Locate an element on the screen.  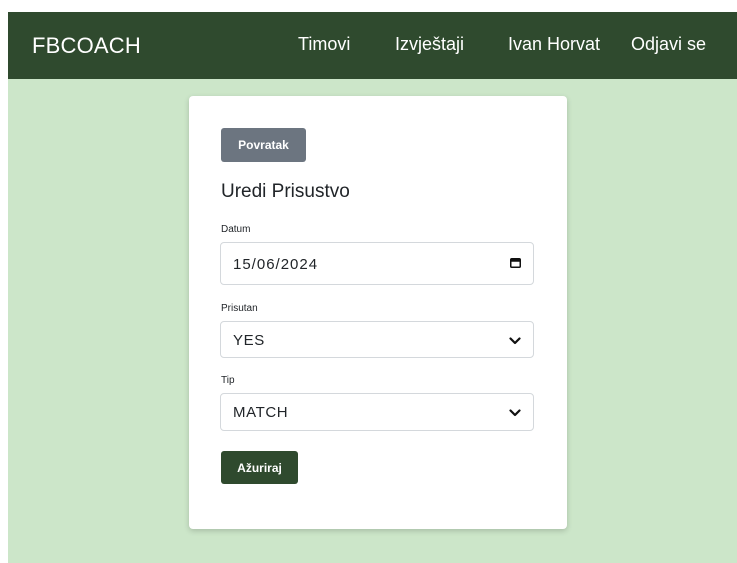
nav-link-logout: Odjavi se is located at coordinates (668, 44).